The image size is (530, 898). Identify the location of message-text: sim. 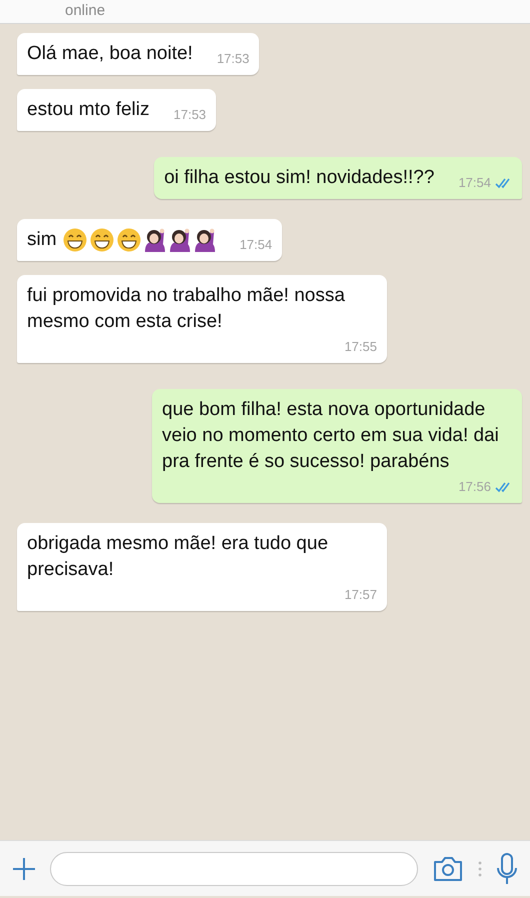
(42, 240).